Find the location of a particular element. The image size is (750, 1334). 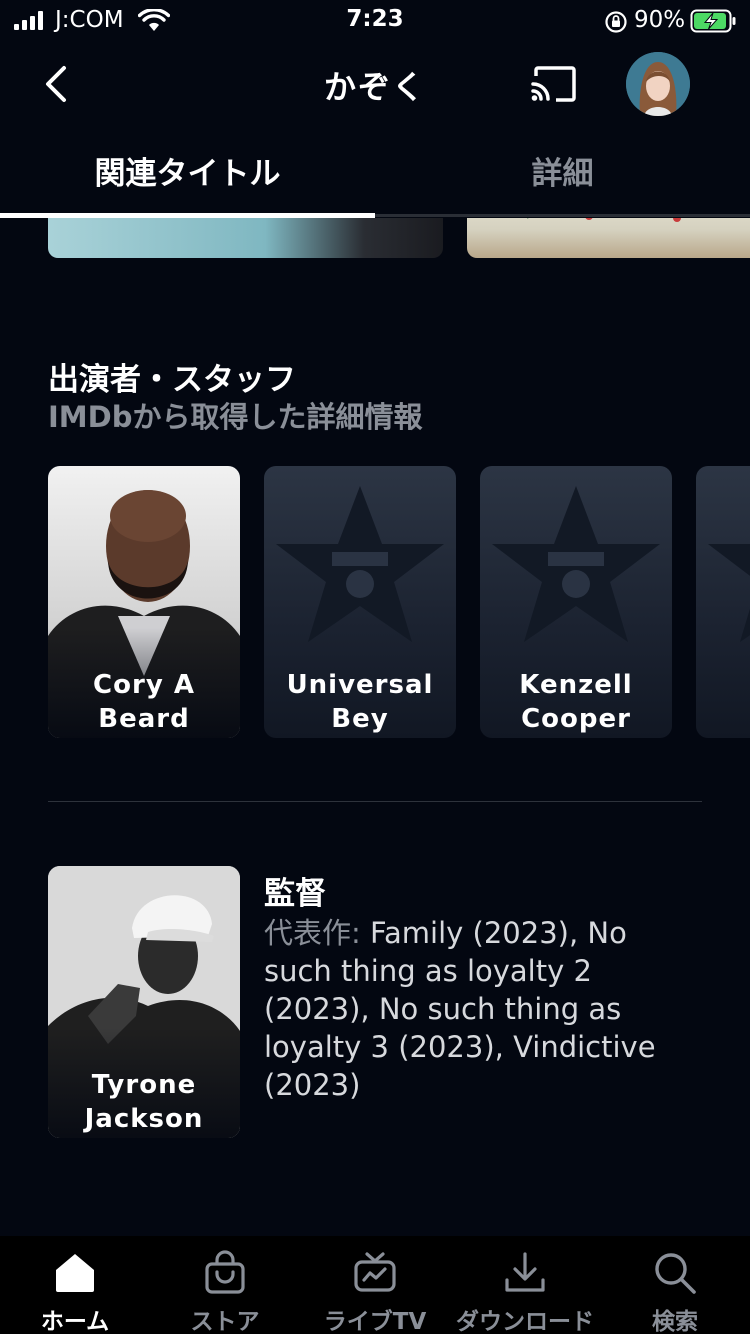

cast-card: Kenzell Cooper is located at coordinates (576, 602).